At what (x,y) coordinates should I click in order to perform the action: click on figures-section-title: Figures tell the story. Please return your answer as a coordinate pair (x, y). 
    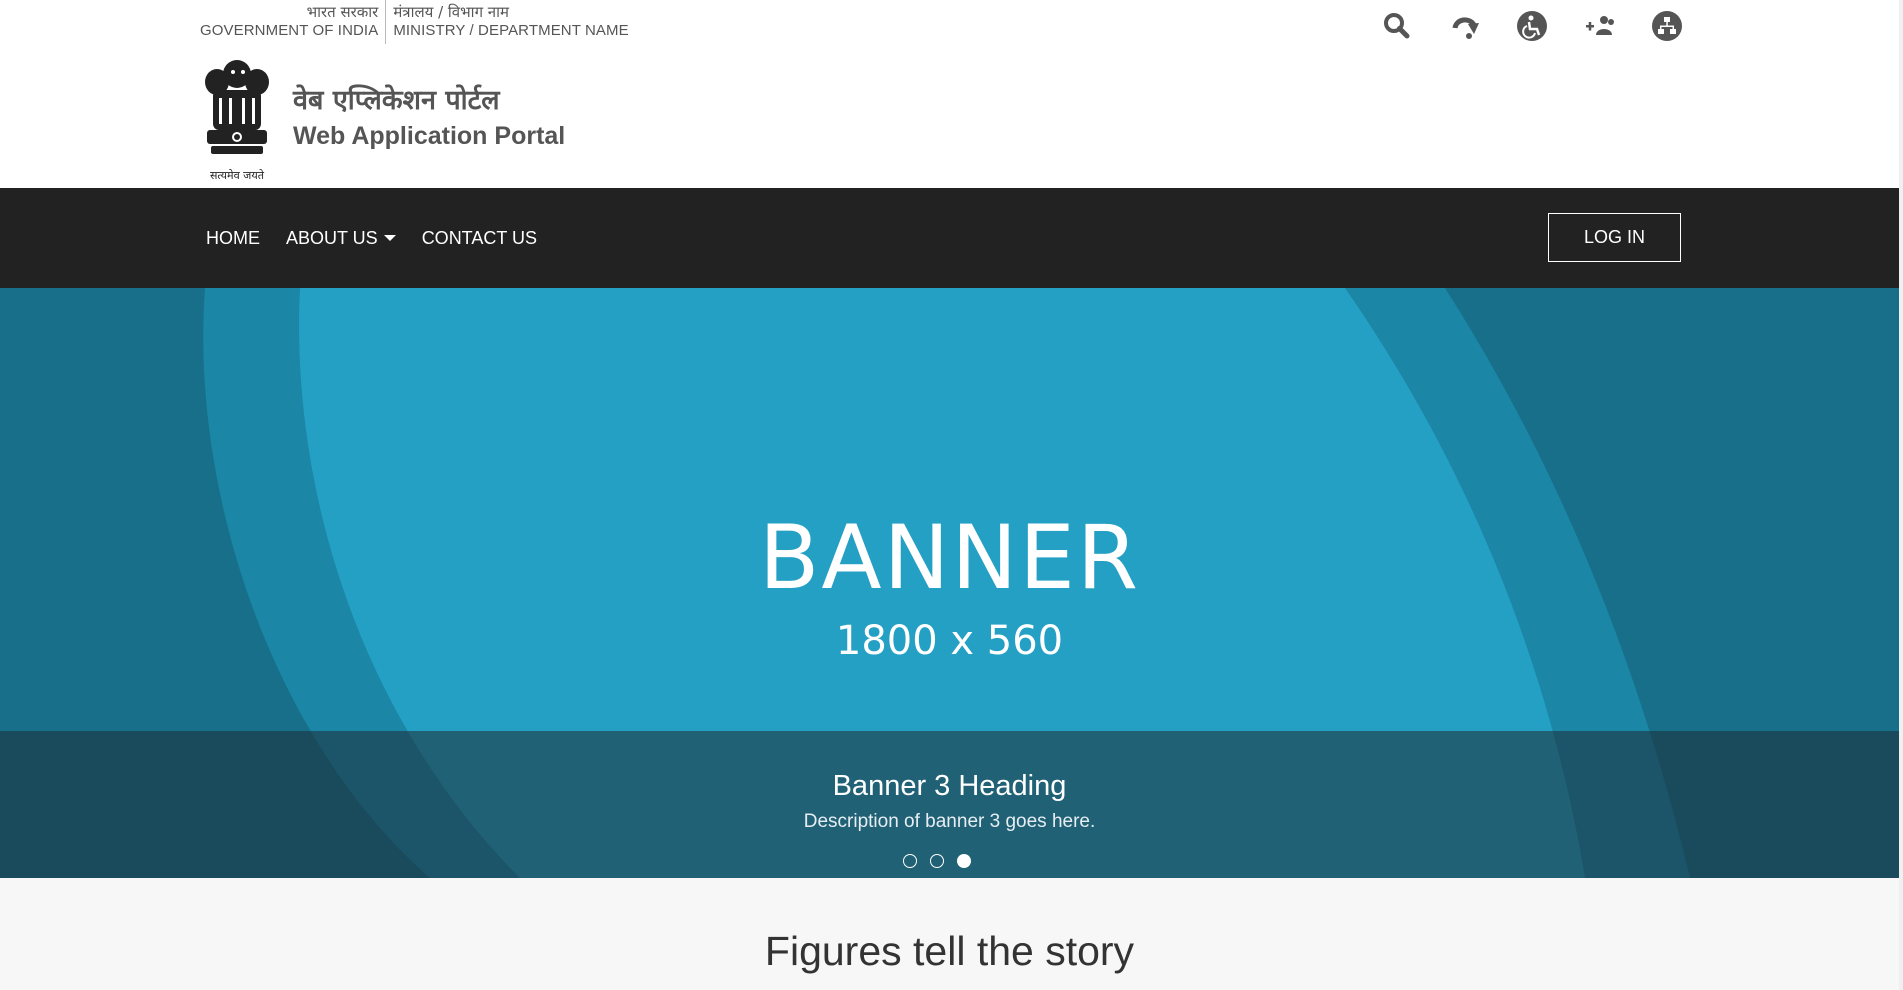
    Looking at the image, I should click on (949, 951).